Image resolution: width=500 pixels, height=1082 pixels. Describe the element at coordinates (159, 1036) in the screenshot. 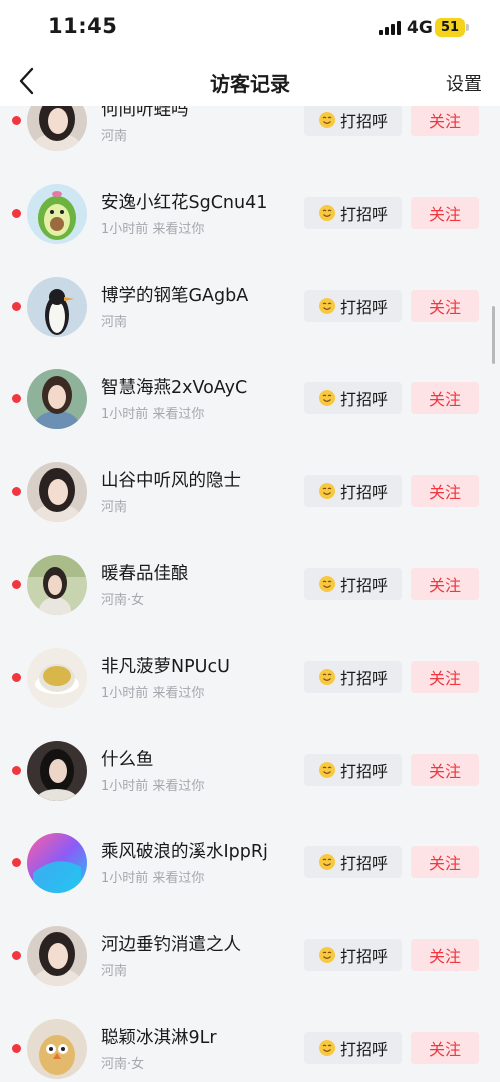

I see `visitor-name: 聪颖冰淇淋9Lr` at that location.